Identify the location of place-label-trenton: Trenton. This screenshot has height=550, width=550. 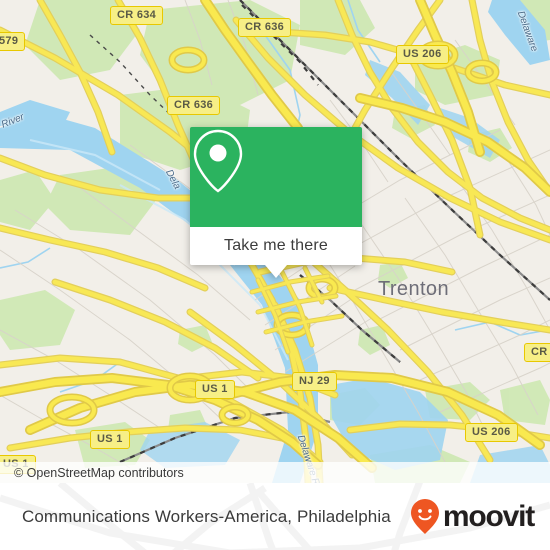
(413, 289).